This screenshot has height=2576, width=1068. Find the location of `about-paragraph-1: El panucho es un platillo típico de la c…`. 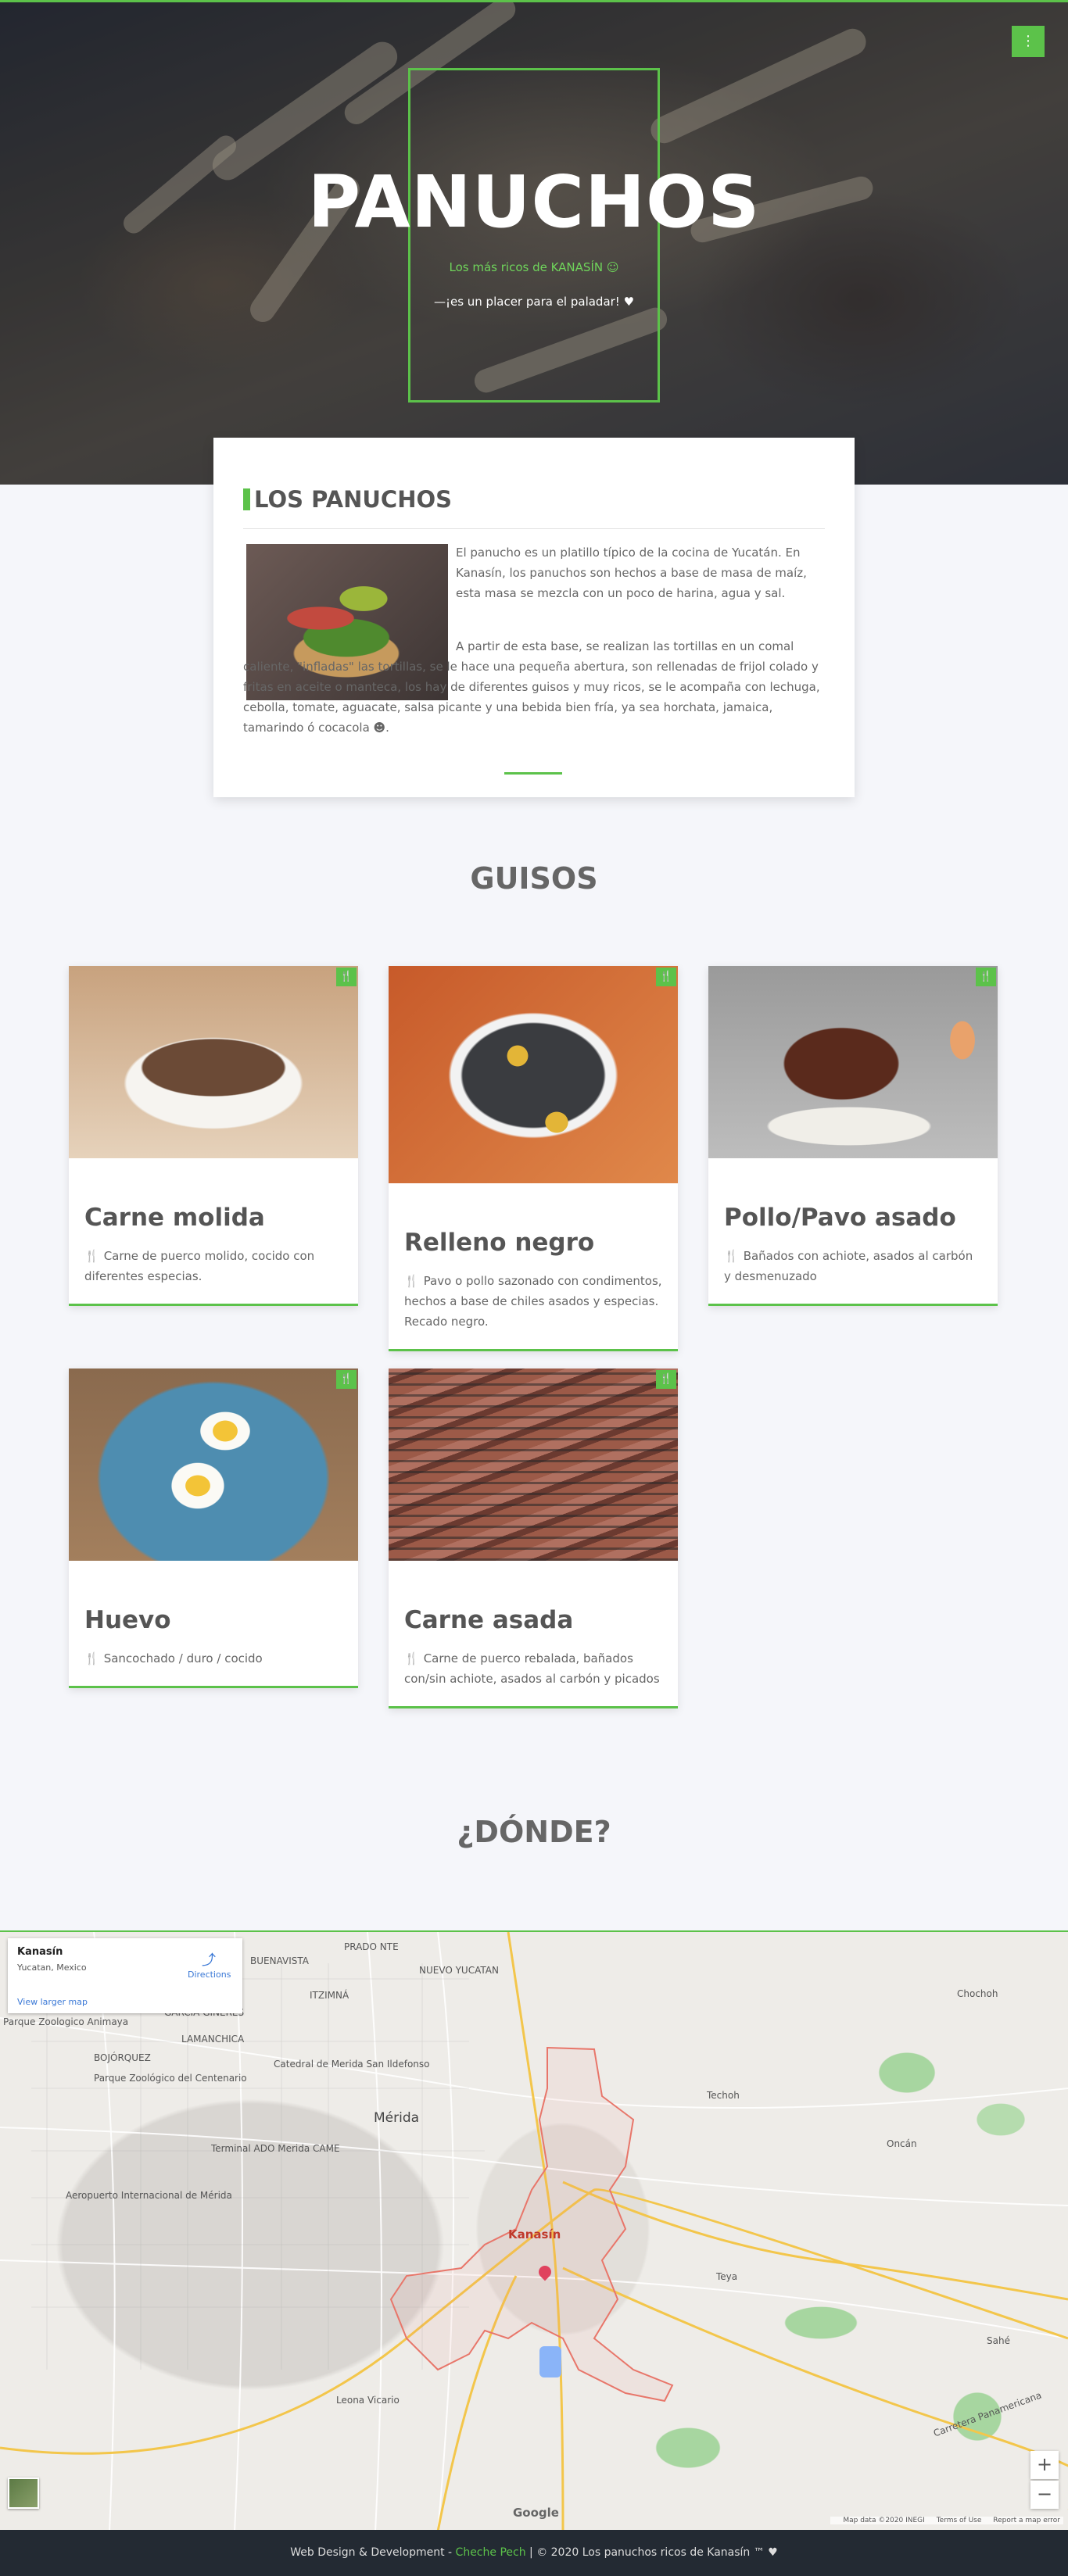

about-paragraph-1: El panucho es un platillo típico de la c… is located at coordinates (631, 573).